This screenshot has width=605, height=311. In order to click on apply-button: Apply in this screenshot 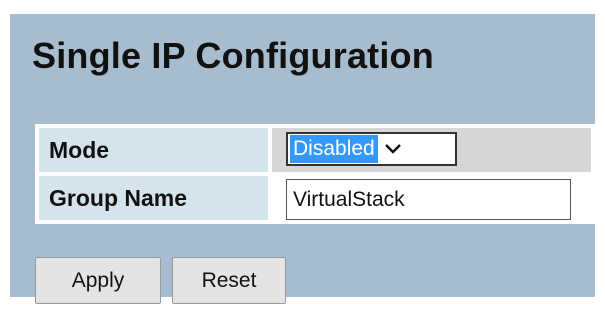, I will do `click(98, 280)`.